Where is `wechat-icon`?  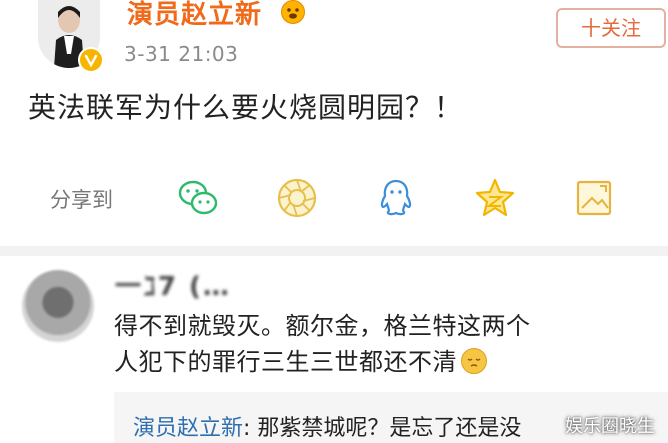
wechat-icon is located at coordinates (198, 198).